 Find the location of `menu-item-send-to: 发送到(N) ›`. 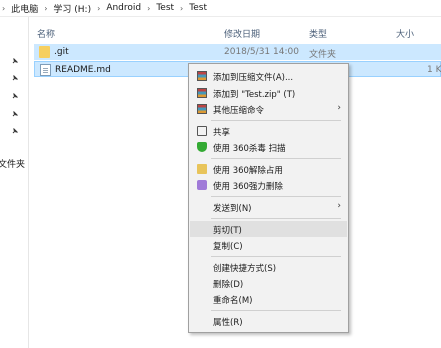

menu-item-send-to: 发送到(N) › is located at coordinates (268, 207).